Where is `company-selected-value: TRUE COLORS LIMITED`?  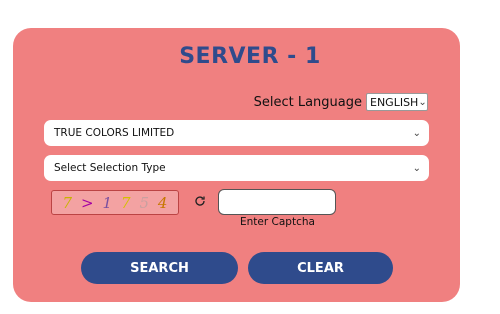
company-selected-value: TRUE COLORS LIMITED is located at coordinates (114, 133).